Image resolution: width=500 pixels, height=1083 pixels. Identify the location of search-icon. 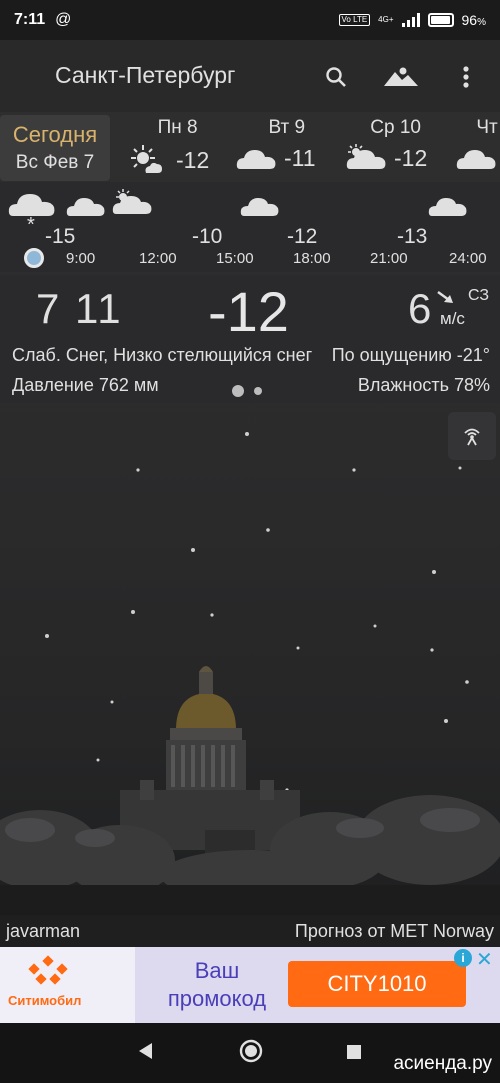
(336, 77).